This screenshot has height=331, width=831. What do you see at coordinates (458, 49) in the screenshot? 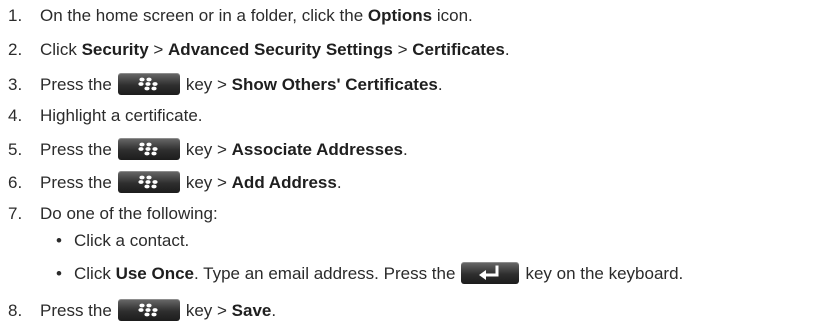
I see `certificates-label: Certificates` at bounding box center [458, 49].